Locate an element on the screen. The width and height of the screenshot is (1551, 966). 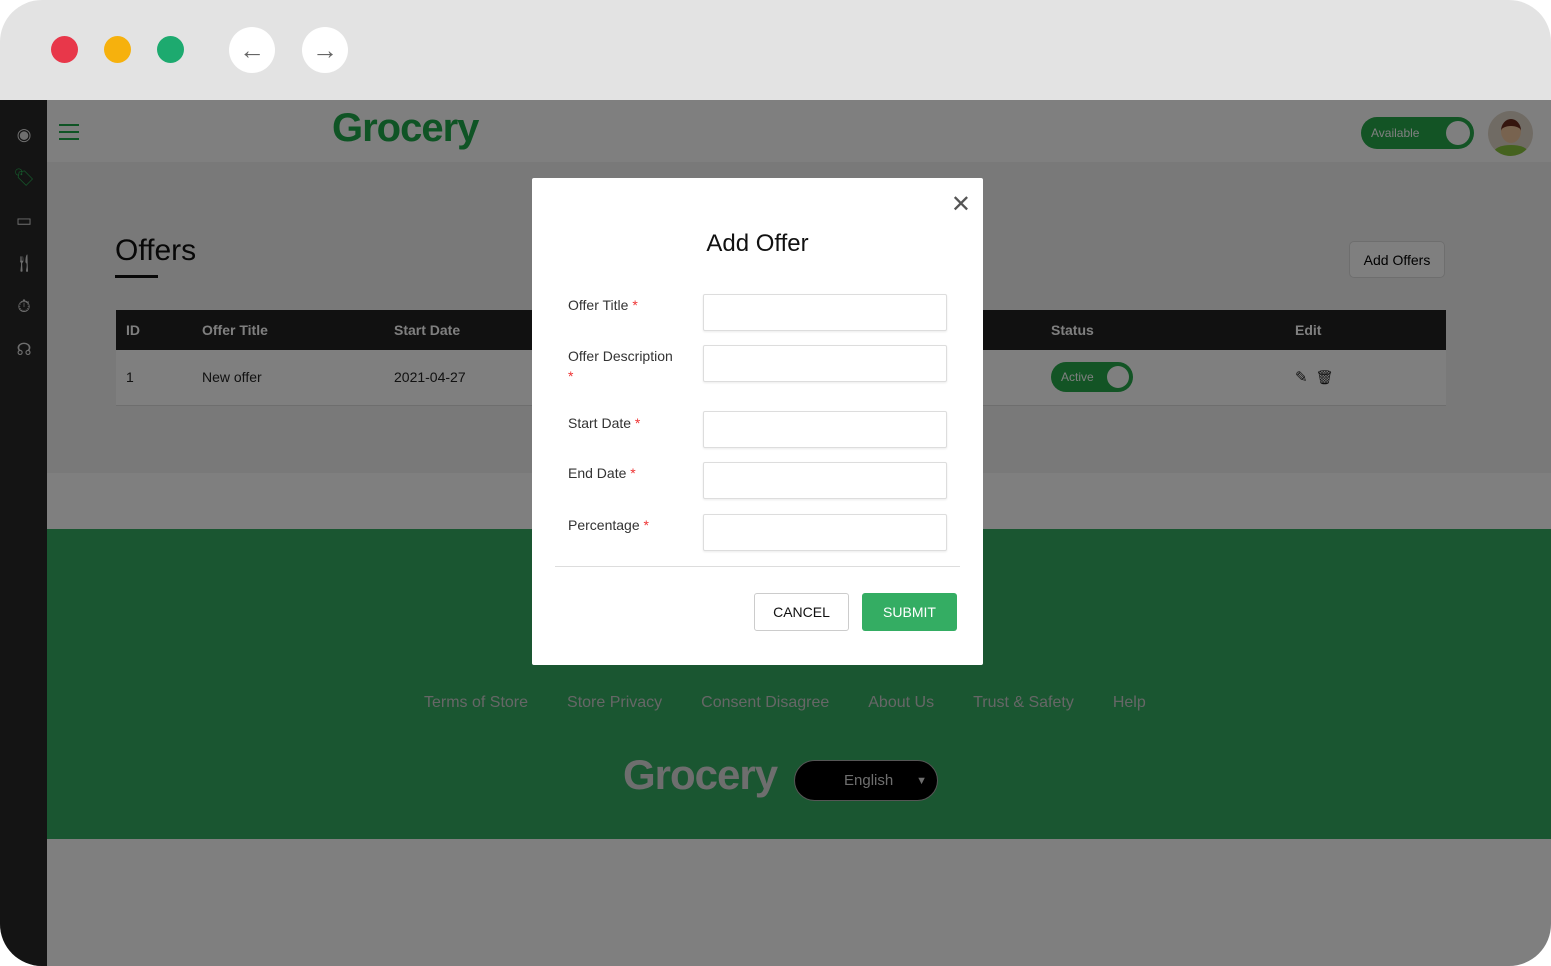
arrow-left-icon: ← is located at coordinates (252, 49).